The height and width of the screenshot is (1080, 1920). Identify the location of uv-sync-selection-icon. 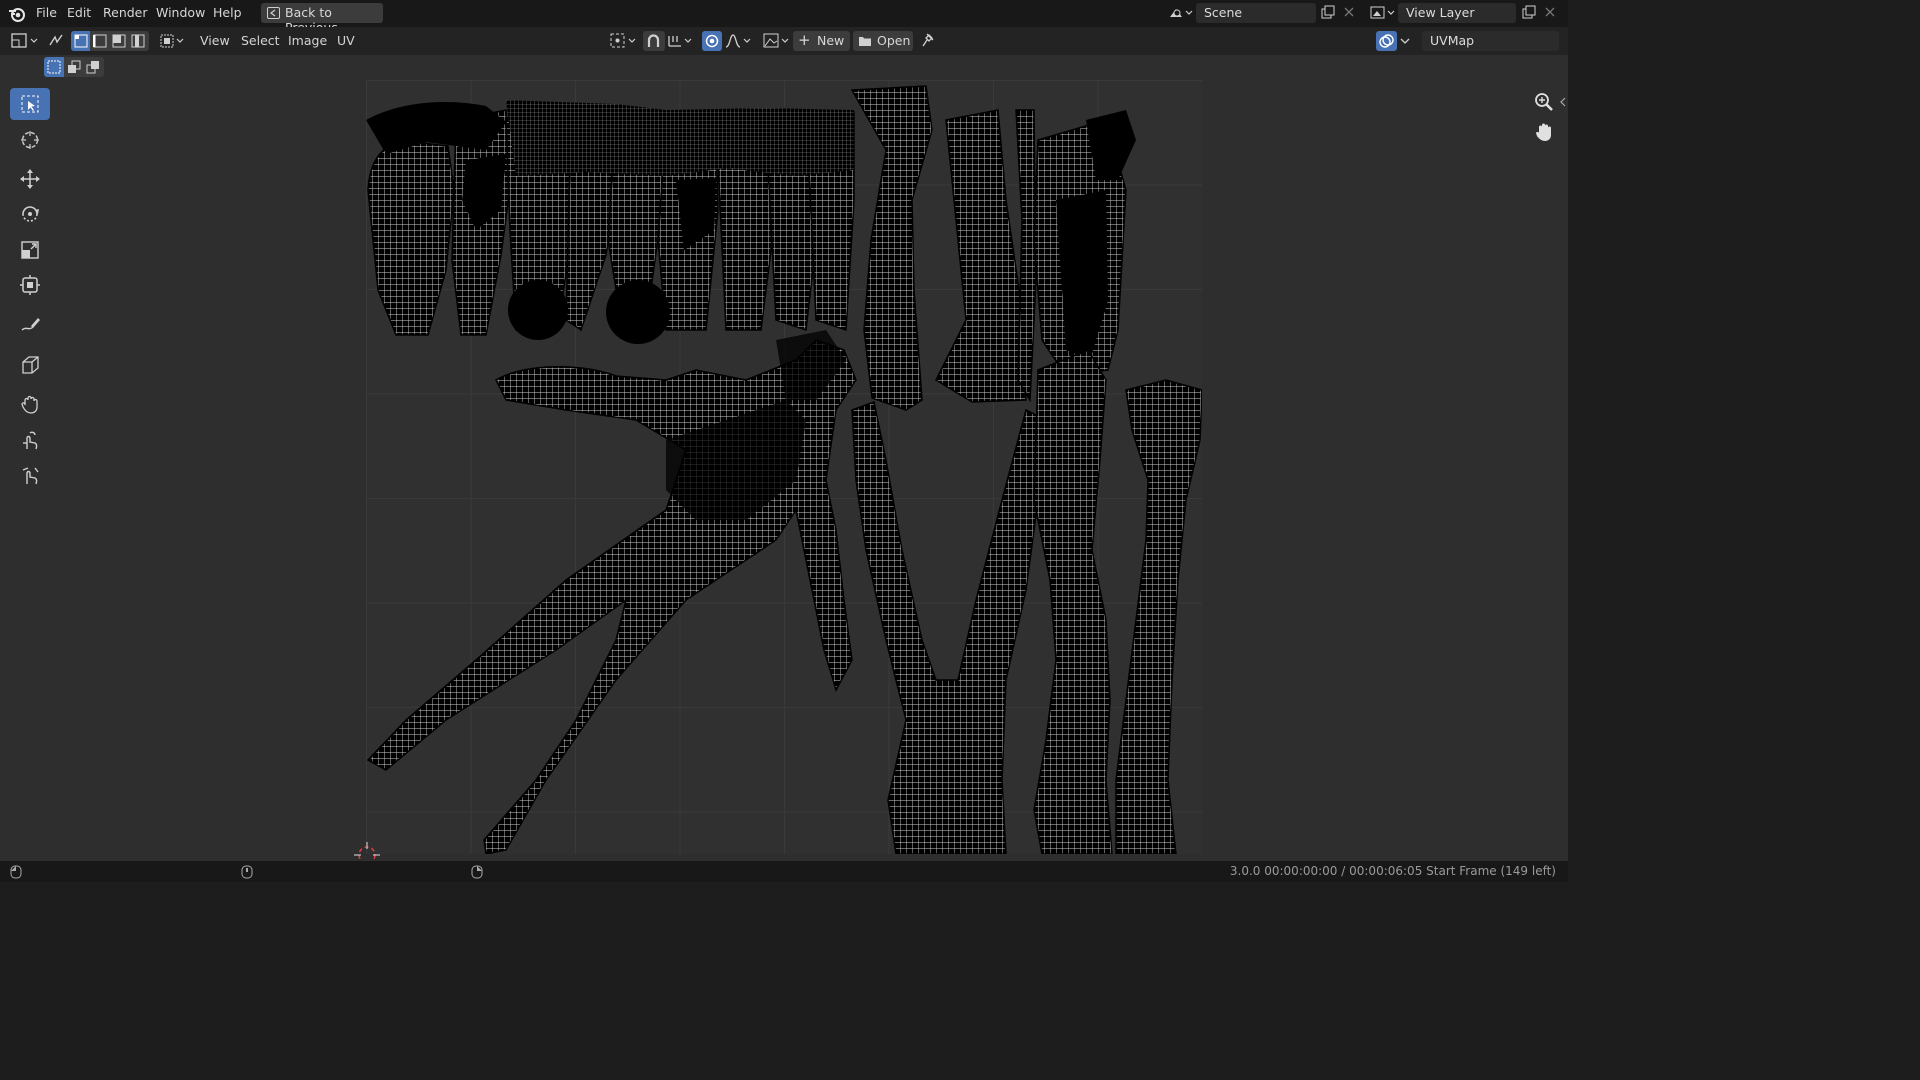
(56, 41).